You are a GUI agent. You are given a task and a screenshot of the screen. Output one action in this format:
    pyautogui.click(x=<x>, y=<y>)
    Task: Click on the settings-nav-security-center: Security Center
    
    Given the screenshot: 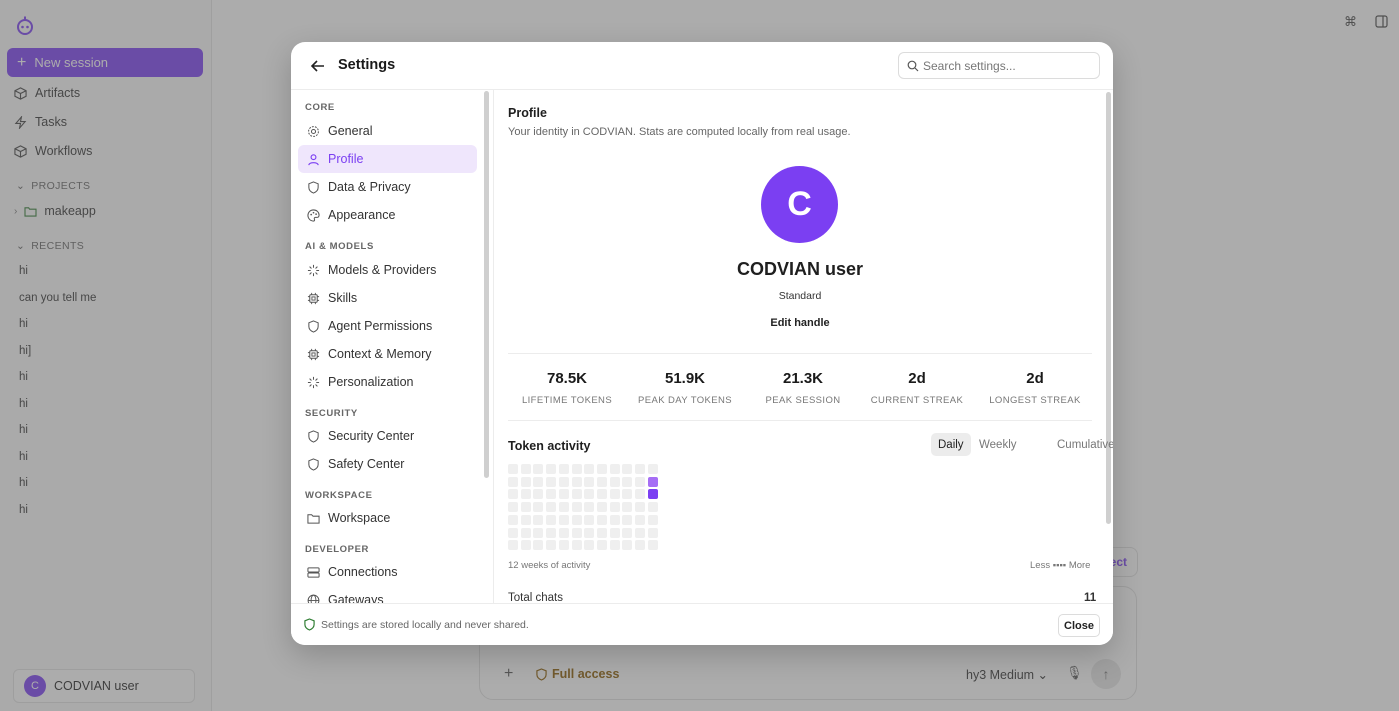 What is the action you would take?
    pyautogui.click(x=387, y=436)
    